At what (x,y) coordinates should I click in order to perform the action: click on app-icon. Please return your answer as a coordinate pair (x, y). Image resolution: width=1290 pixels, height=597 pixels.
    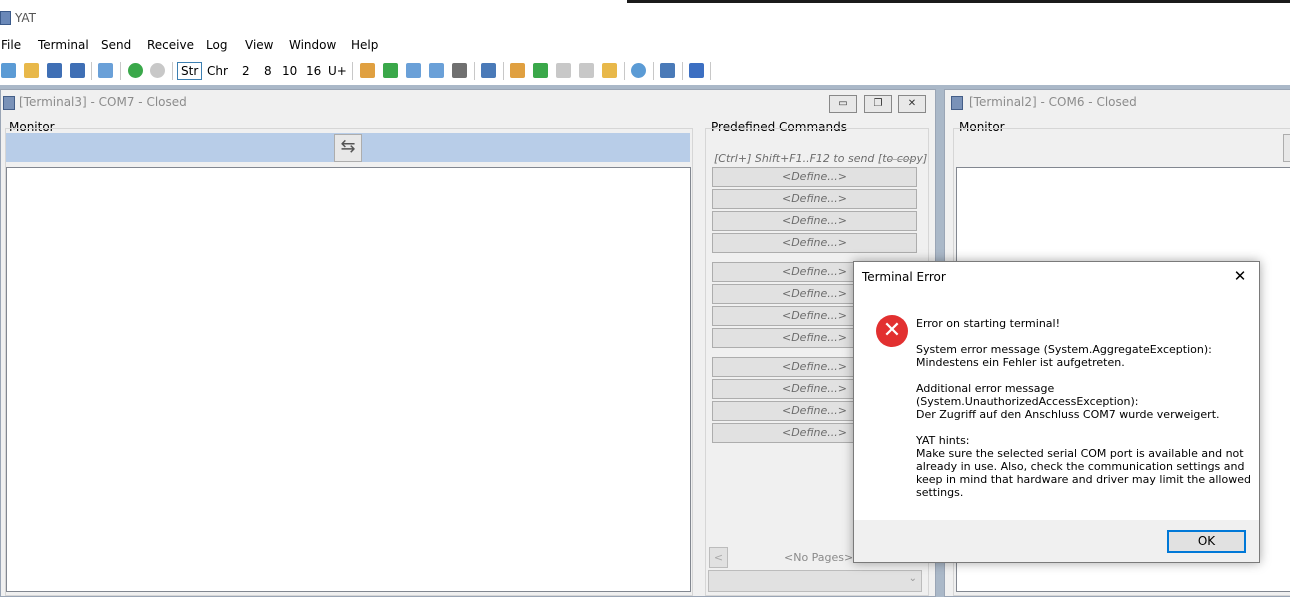
    Looking at the image, I should click on (5, 18).